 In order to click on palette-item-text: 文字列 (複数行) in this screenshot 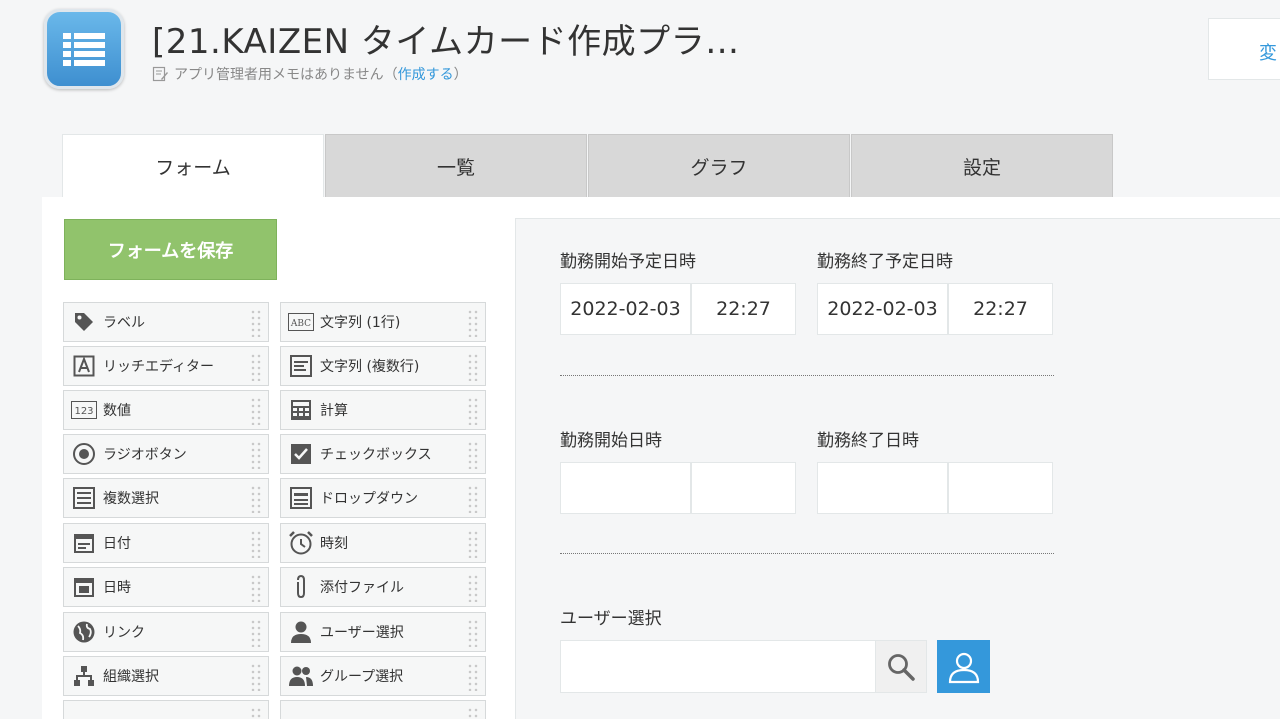, I will do `click(370, 367)`.